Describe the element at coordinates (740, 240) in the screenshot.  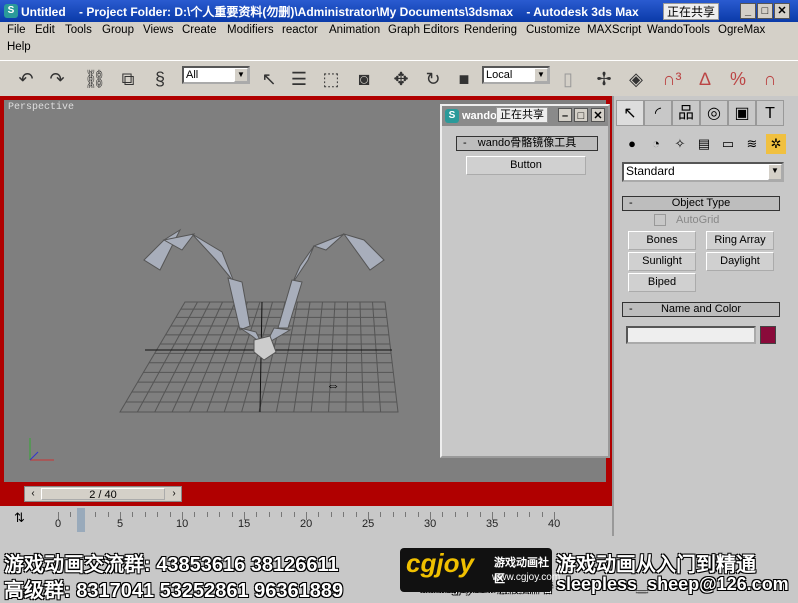
I see `ring-array-button: Ring Array` at that location.